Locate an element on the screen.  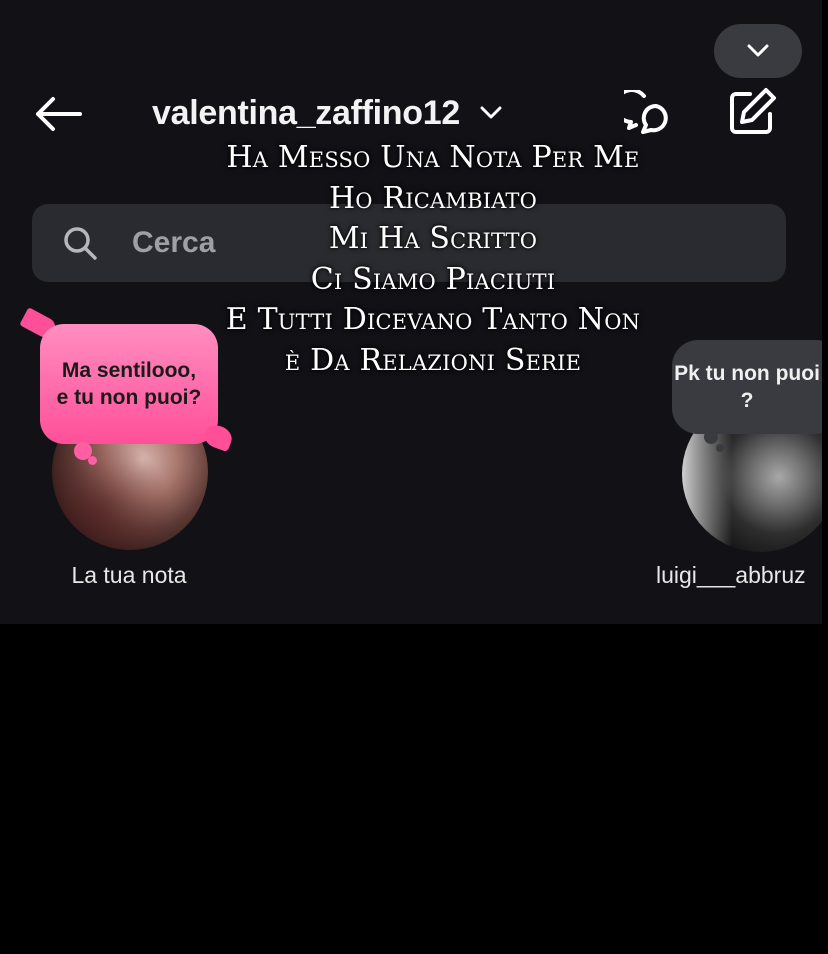
search-icon is located at coordinates (82, 243).